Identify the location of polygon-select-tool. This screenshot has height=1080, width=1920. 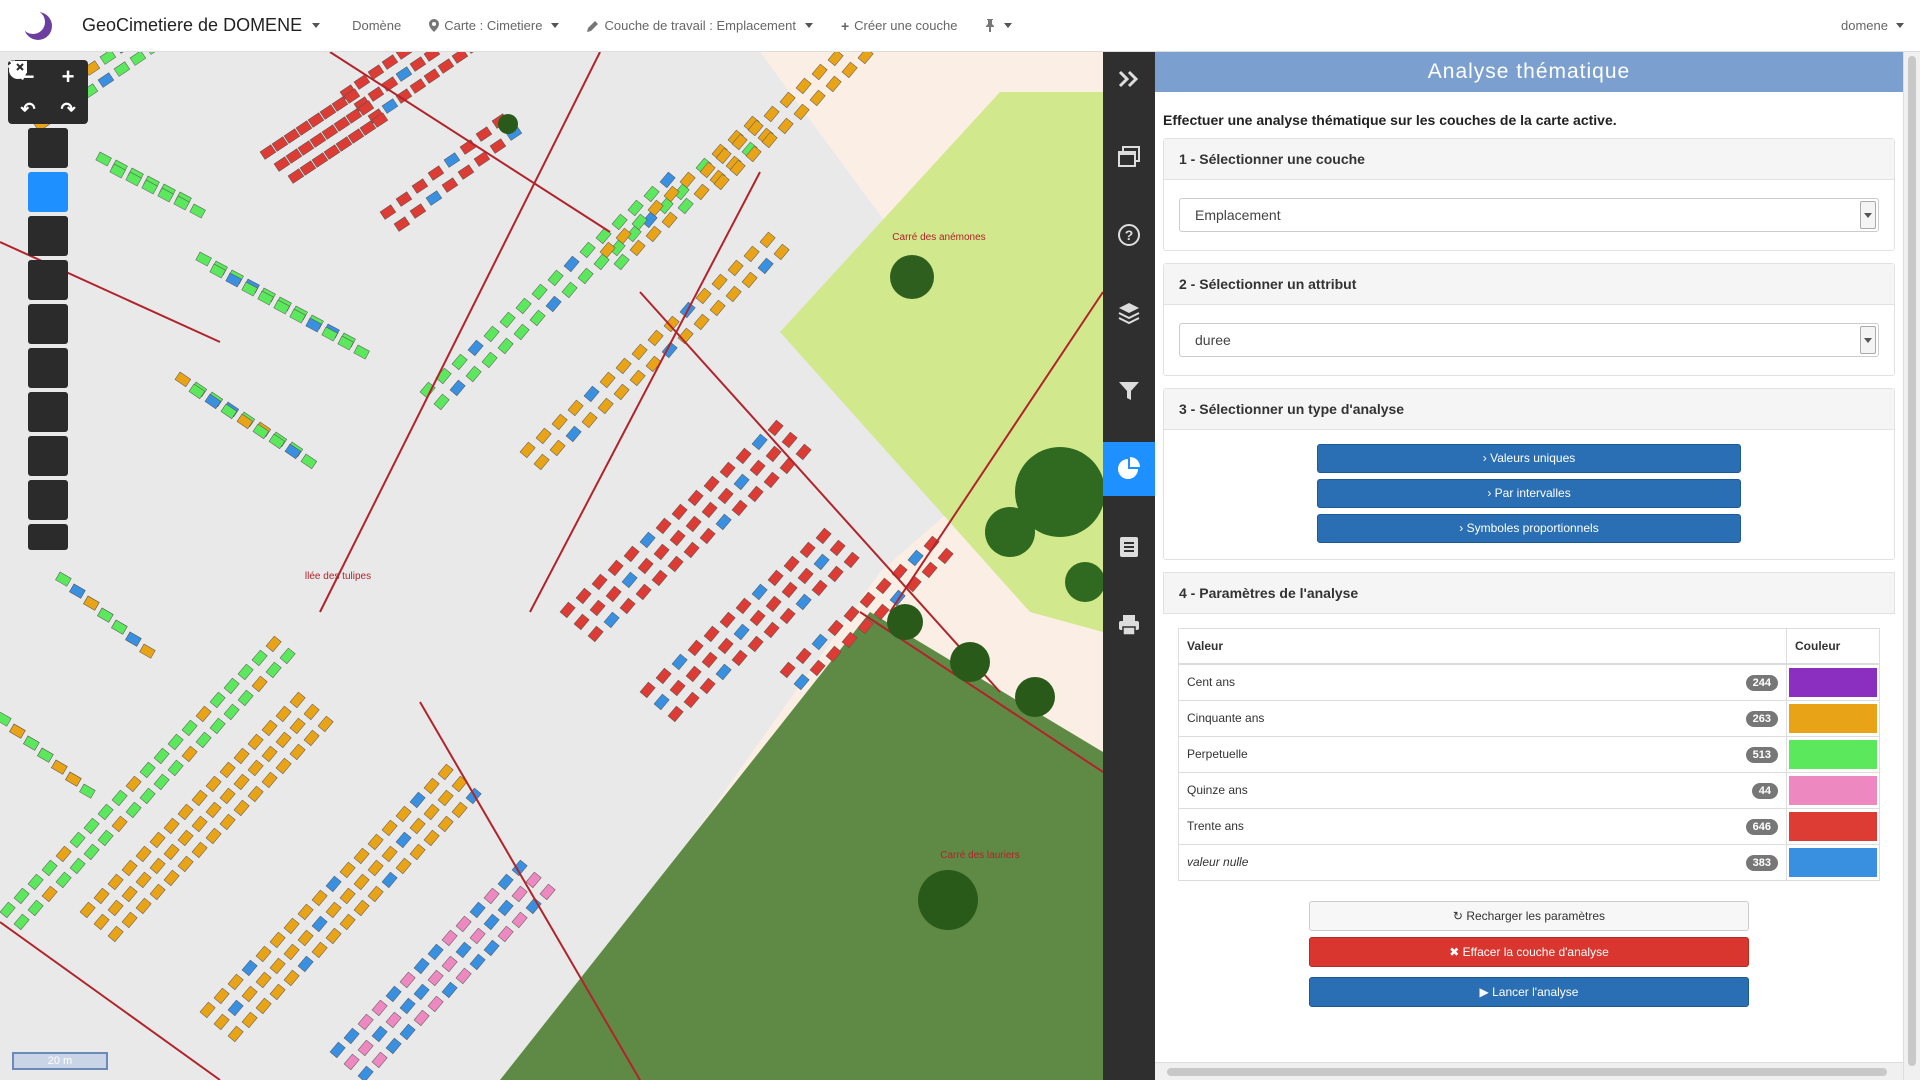
(38, 202).